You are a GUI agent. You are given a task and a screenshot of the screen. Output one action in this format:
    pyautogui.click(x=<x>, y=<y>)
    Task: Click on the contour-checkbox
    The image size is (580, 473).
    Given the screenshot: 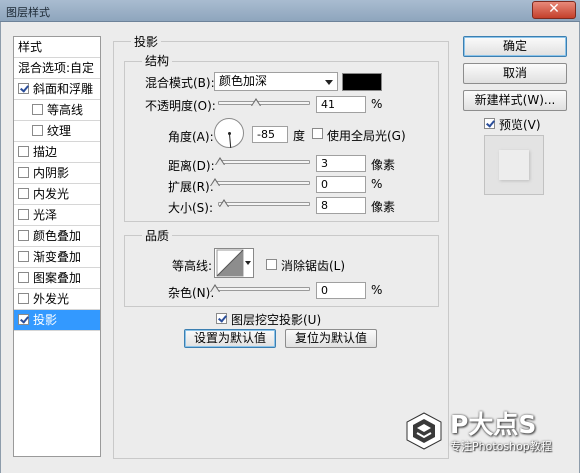 What is the action you would take?
    pyautogui.click(x=37, y=109)
    